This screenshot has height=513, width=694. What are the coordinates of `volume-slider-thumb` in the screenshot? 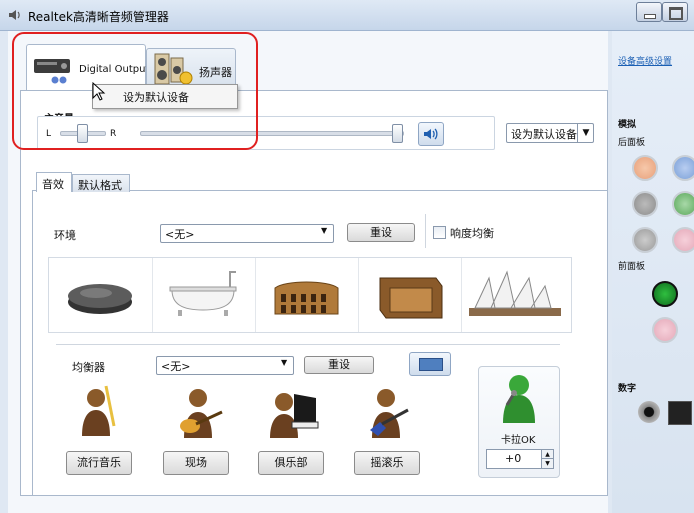 It's located at (397, 133).